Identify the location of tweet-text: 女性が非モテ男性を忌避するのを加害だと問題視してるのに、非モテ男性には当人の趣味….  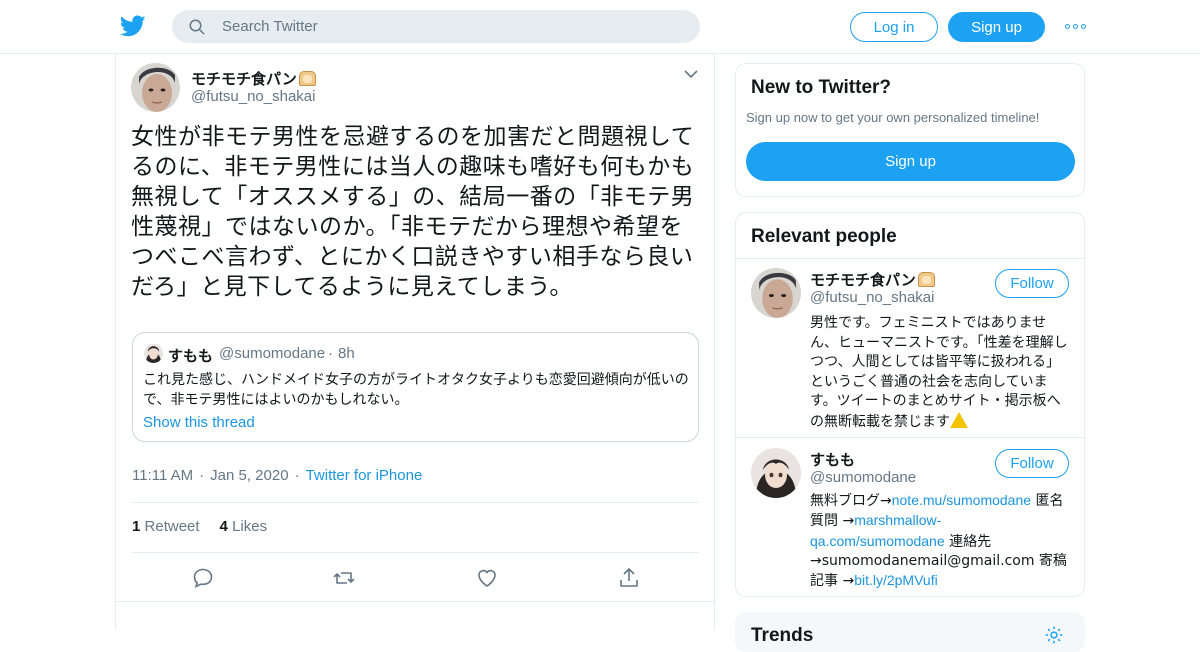
(413, 212).